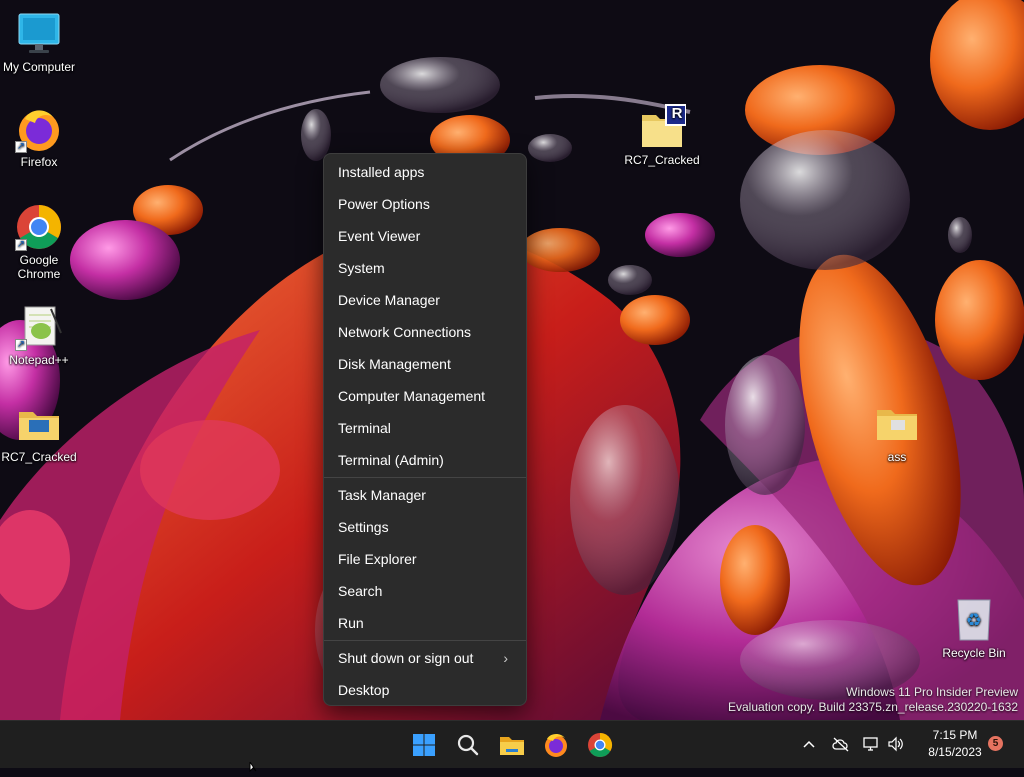  What do you see at coordinates (425, 460) in the screenshot?
I see `menu-item-terminal-admin: Terminal (Admin)` at bounding box center [425, 460].